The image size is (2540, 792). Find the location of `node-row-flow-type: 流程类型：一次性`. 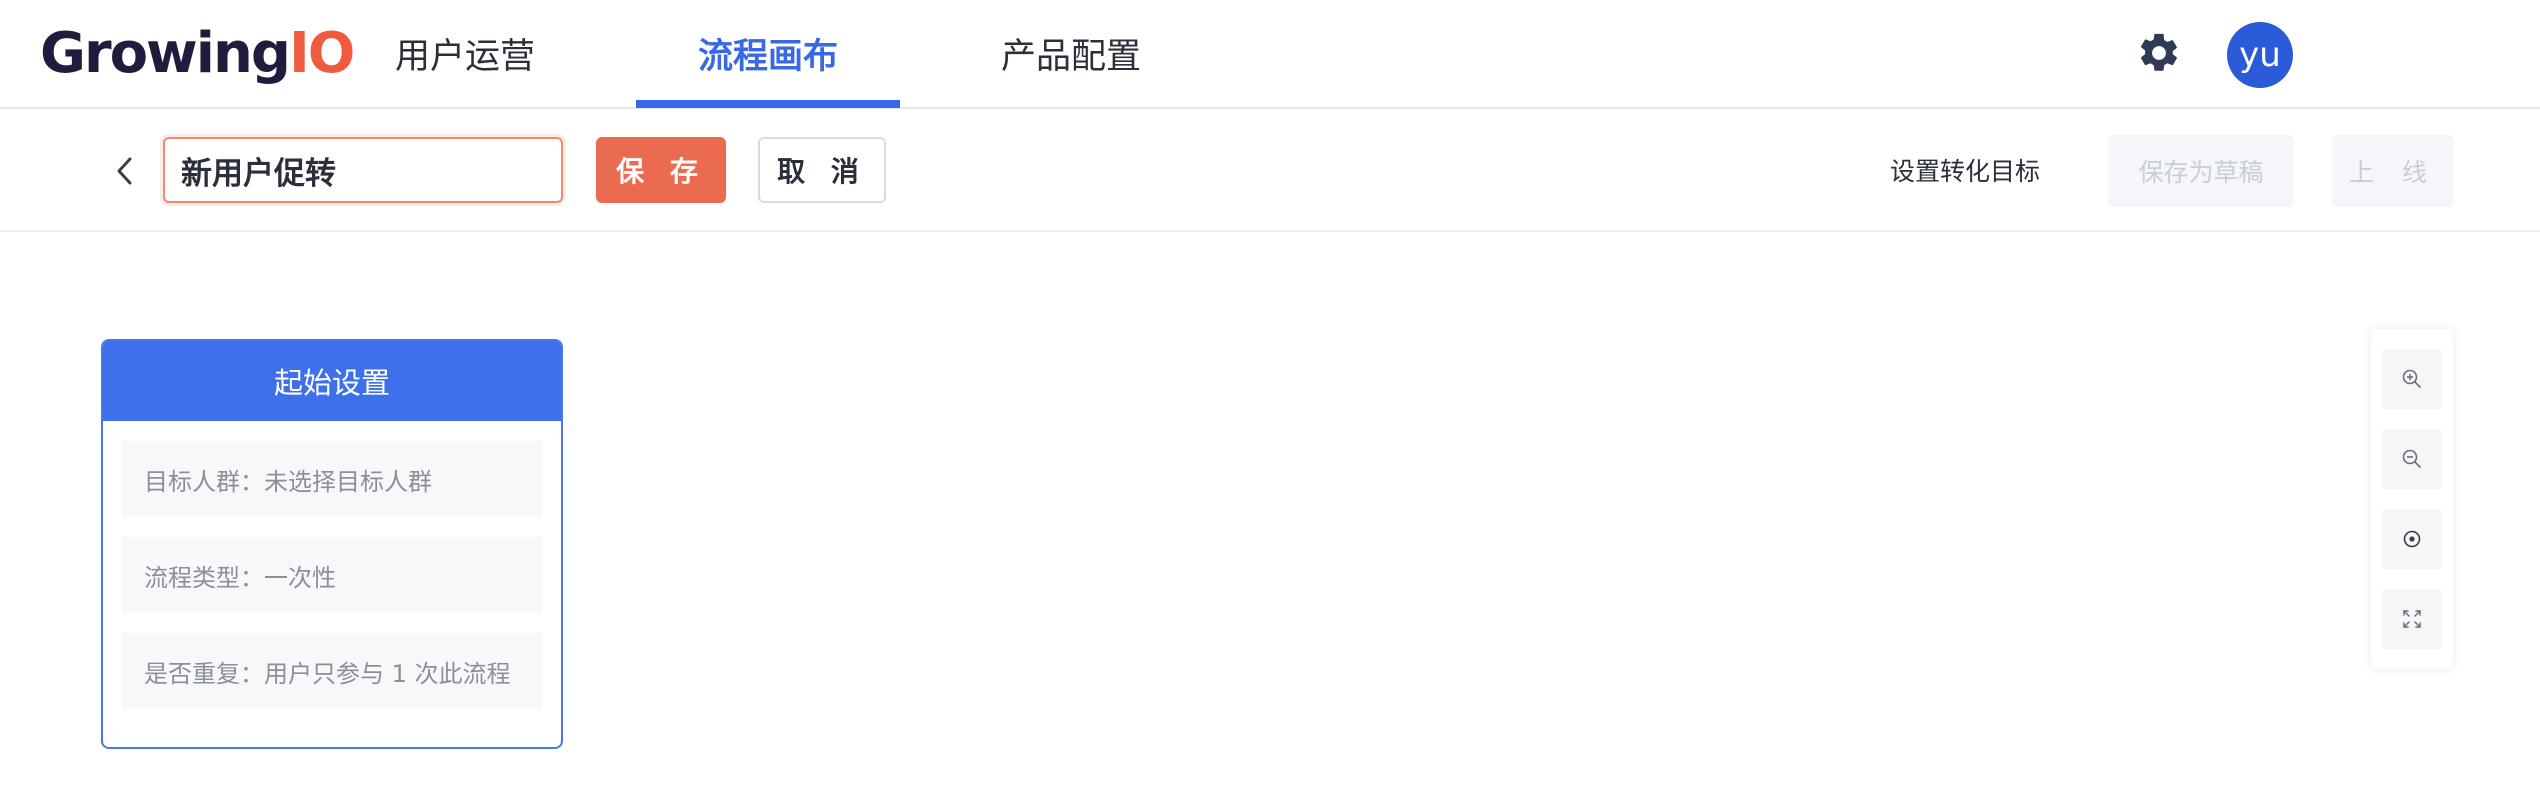

node-row-flow-type: 流程类型：一次性 is located at coordinates (332, 575).